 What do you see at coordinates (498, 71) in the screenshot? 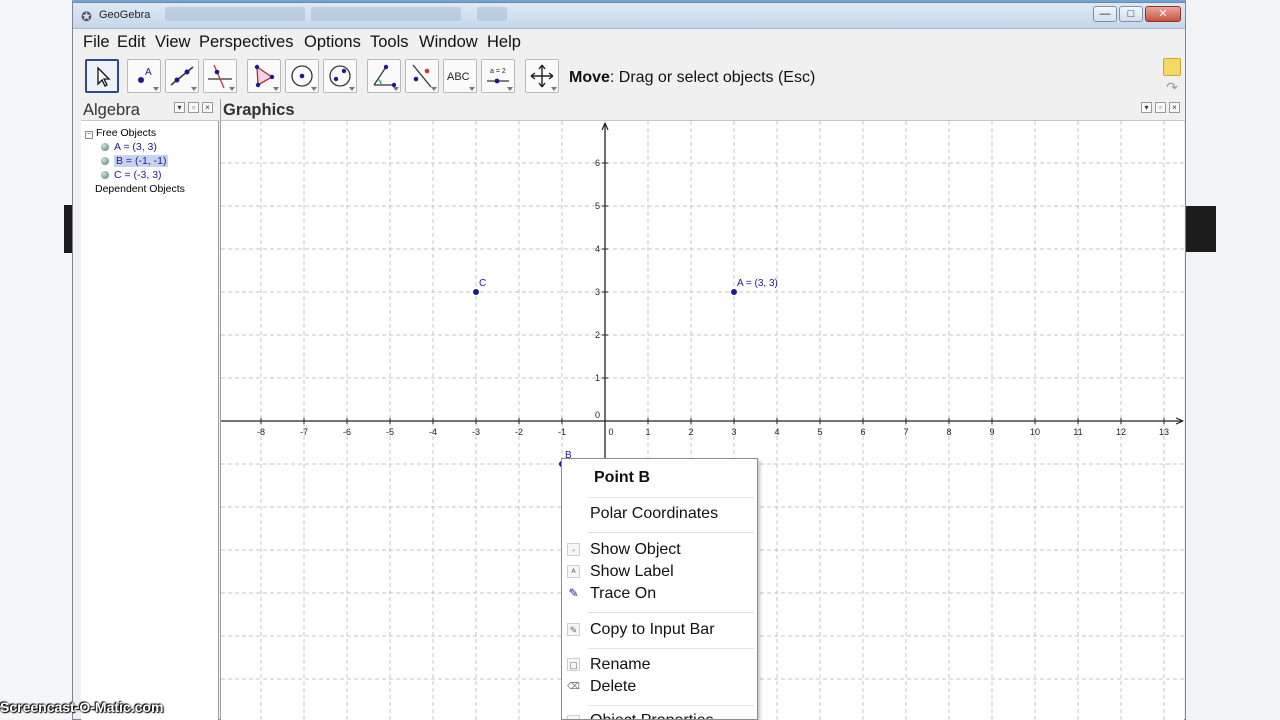
I see `slider-tool-label: a = 2` at bounding box center [498, 71].